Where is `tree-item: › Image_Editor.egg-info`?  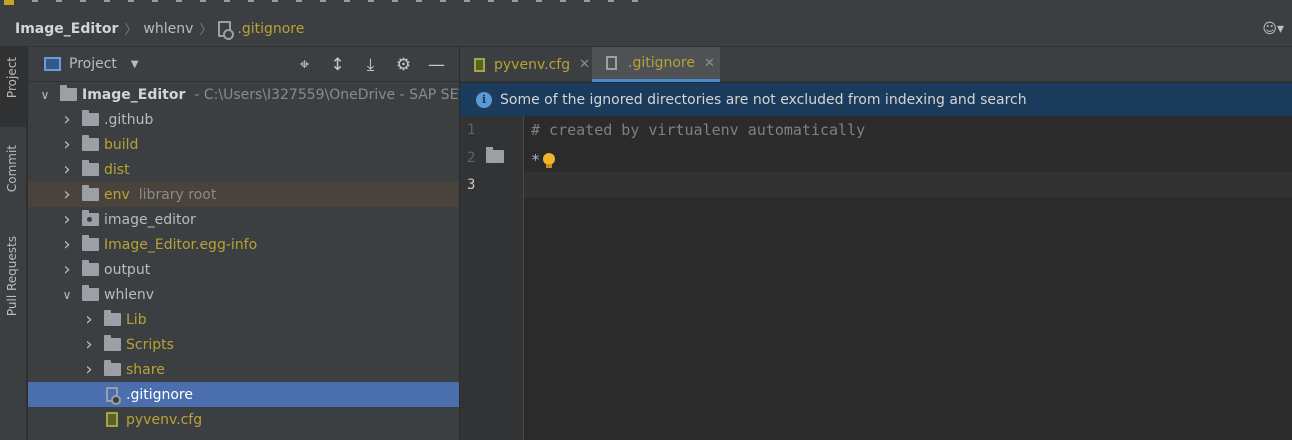
tree-item: › Image_Editor.egg-info is located at coordinates (243, 244).